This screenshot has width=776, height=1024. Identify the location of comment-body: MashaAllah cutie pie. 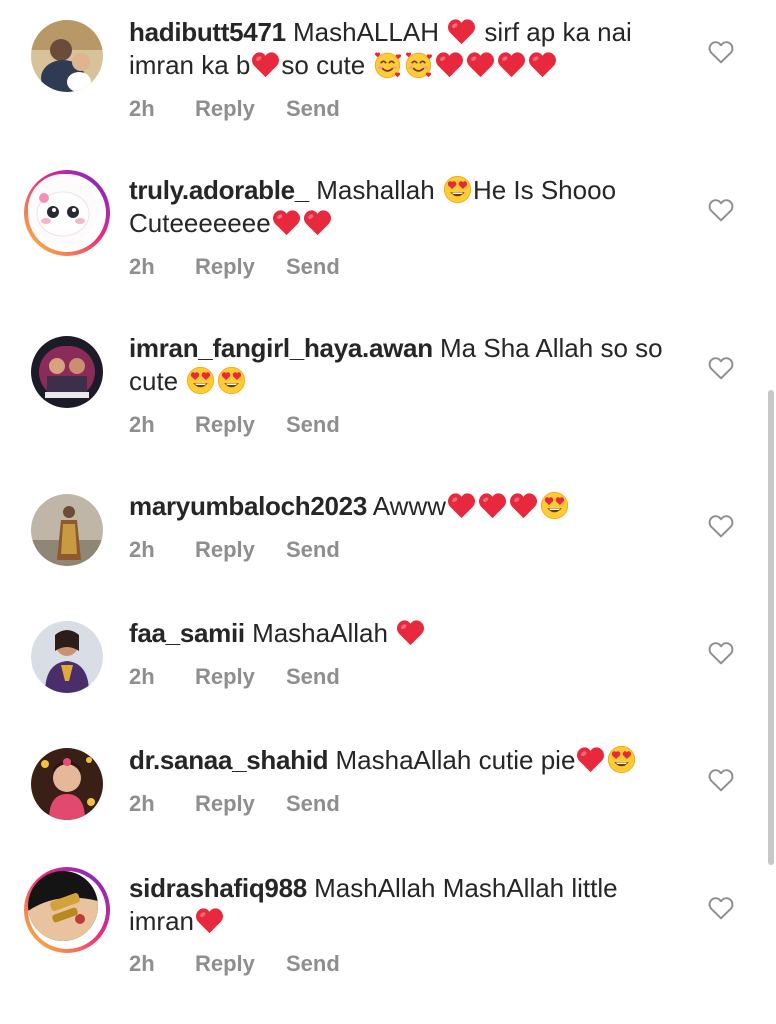
(487, 760).